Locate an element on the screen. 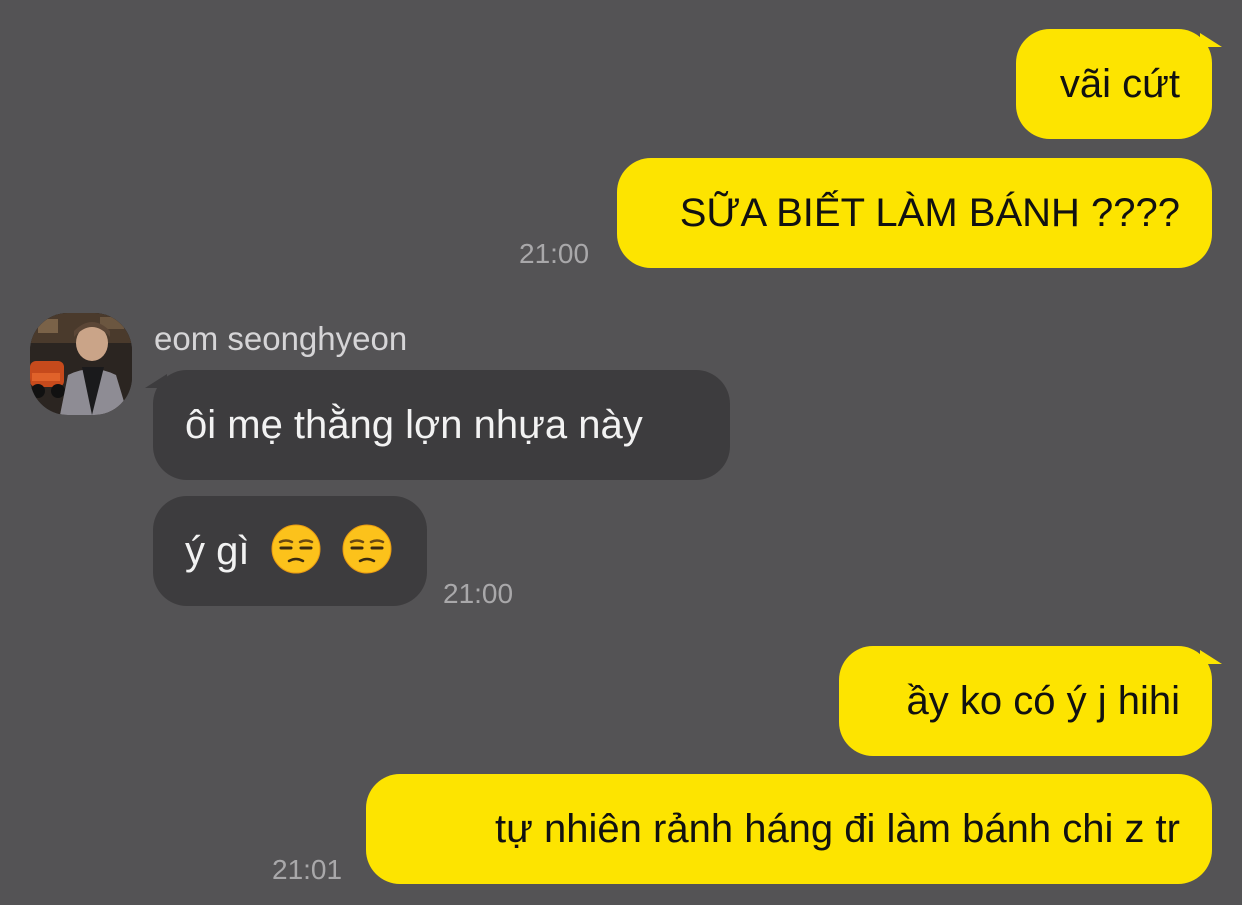 This screenshot has width=1242, height=905. message-text: vãi cứt is located at coordinates (1119, 84).